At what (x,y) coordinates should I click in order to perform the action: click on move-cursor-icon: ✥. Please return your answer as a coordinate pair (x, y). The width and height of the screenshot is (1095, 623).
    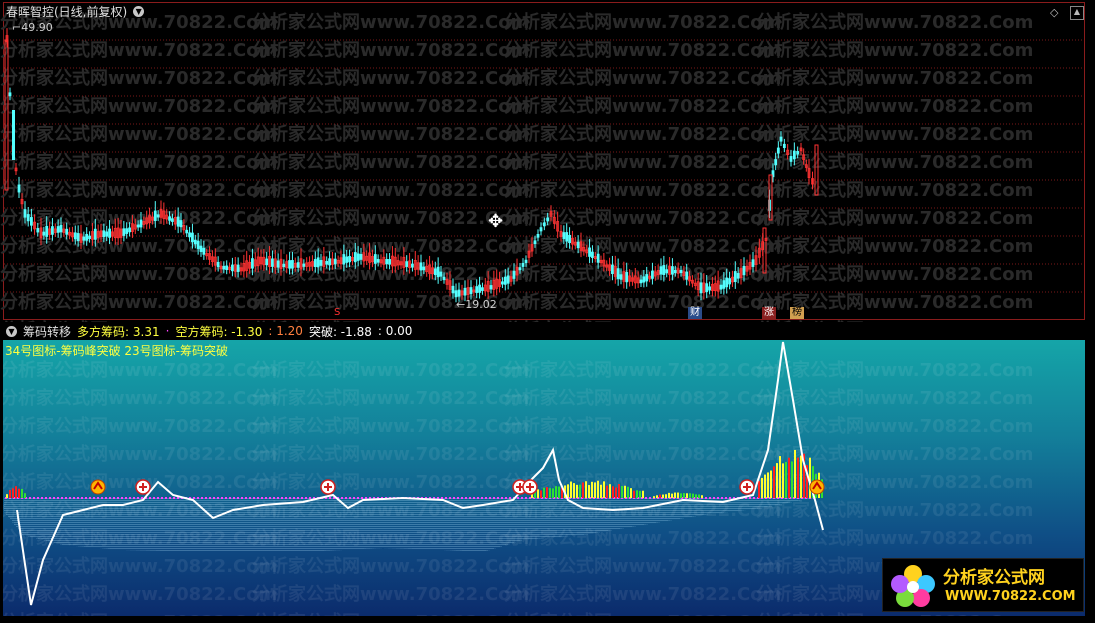
    Looking at the image, I should click on (496, 221).